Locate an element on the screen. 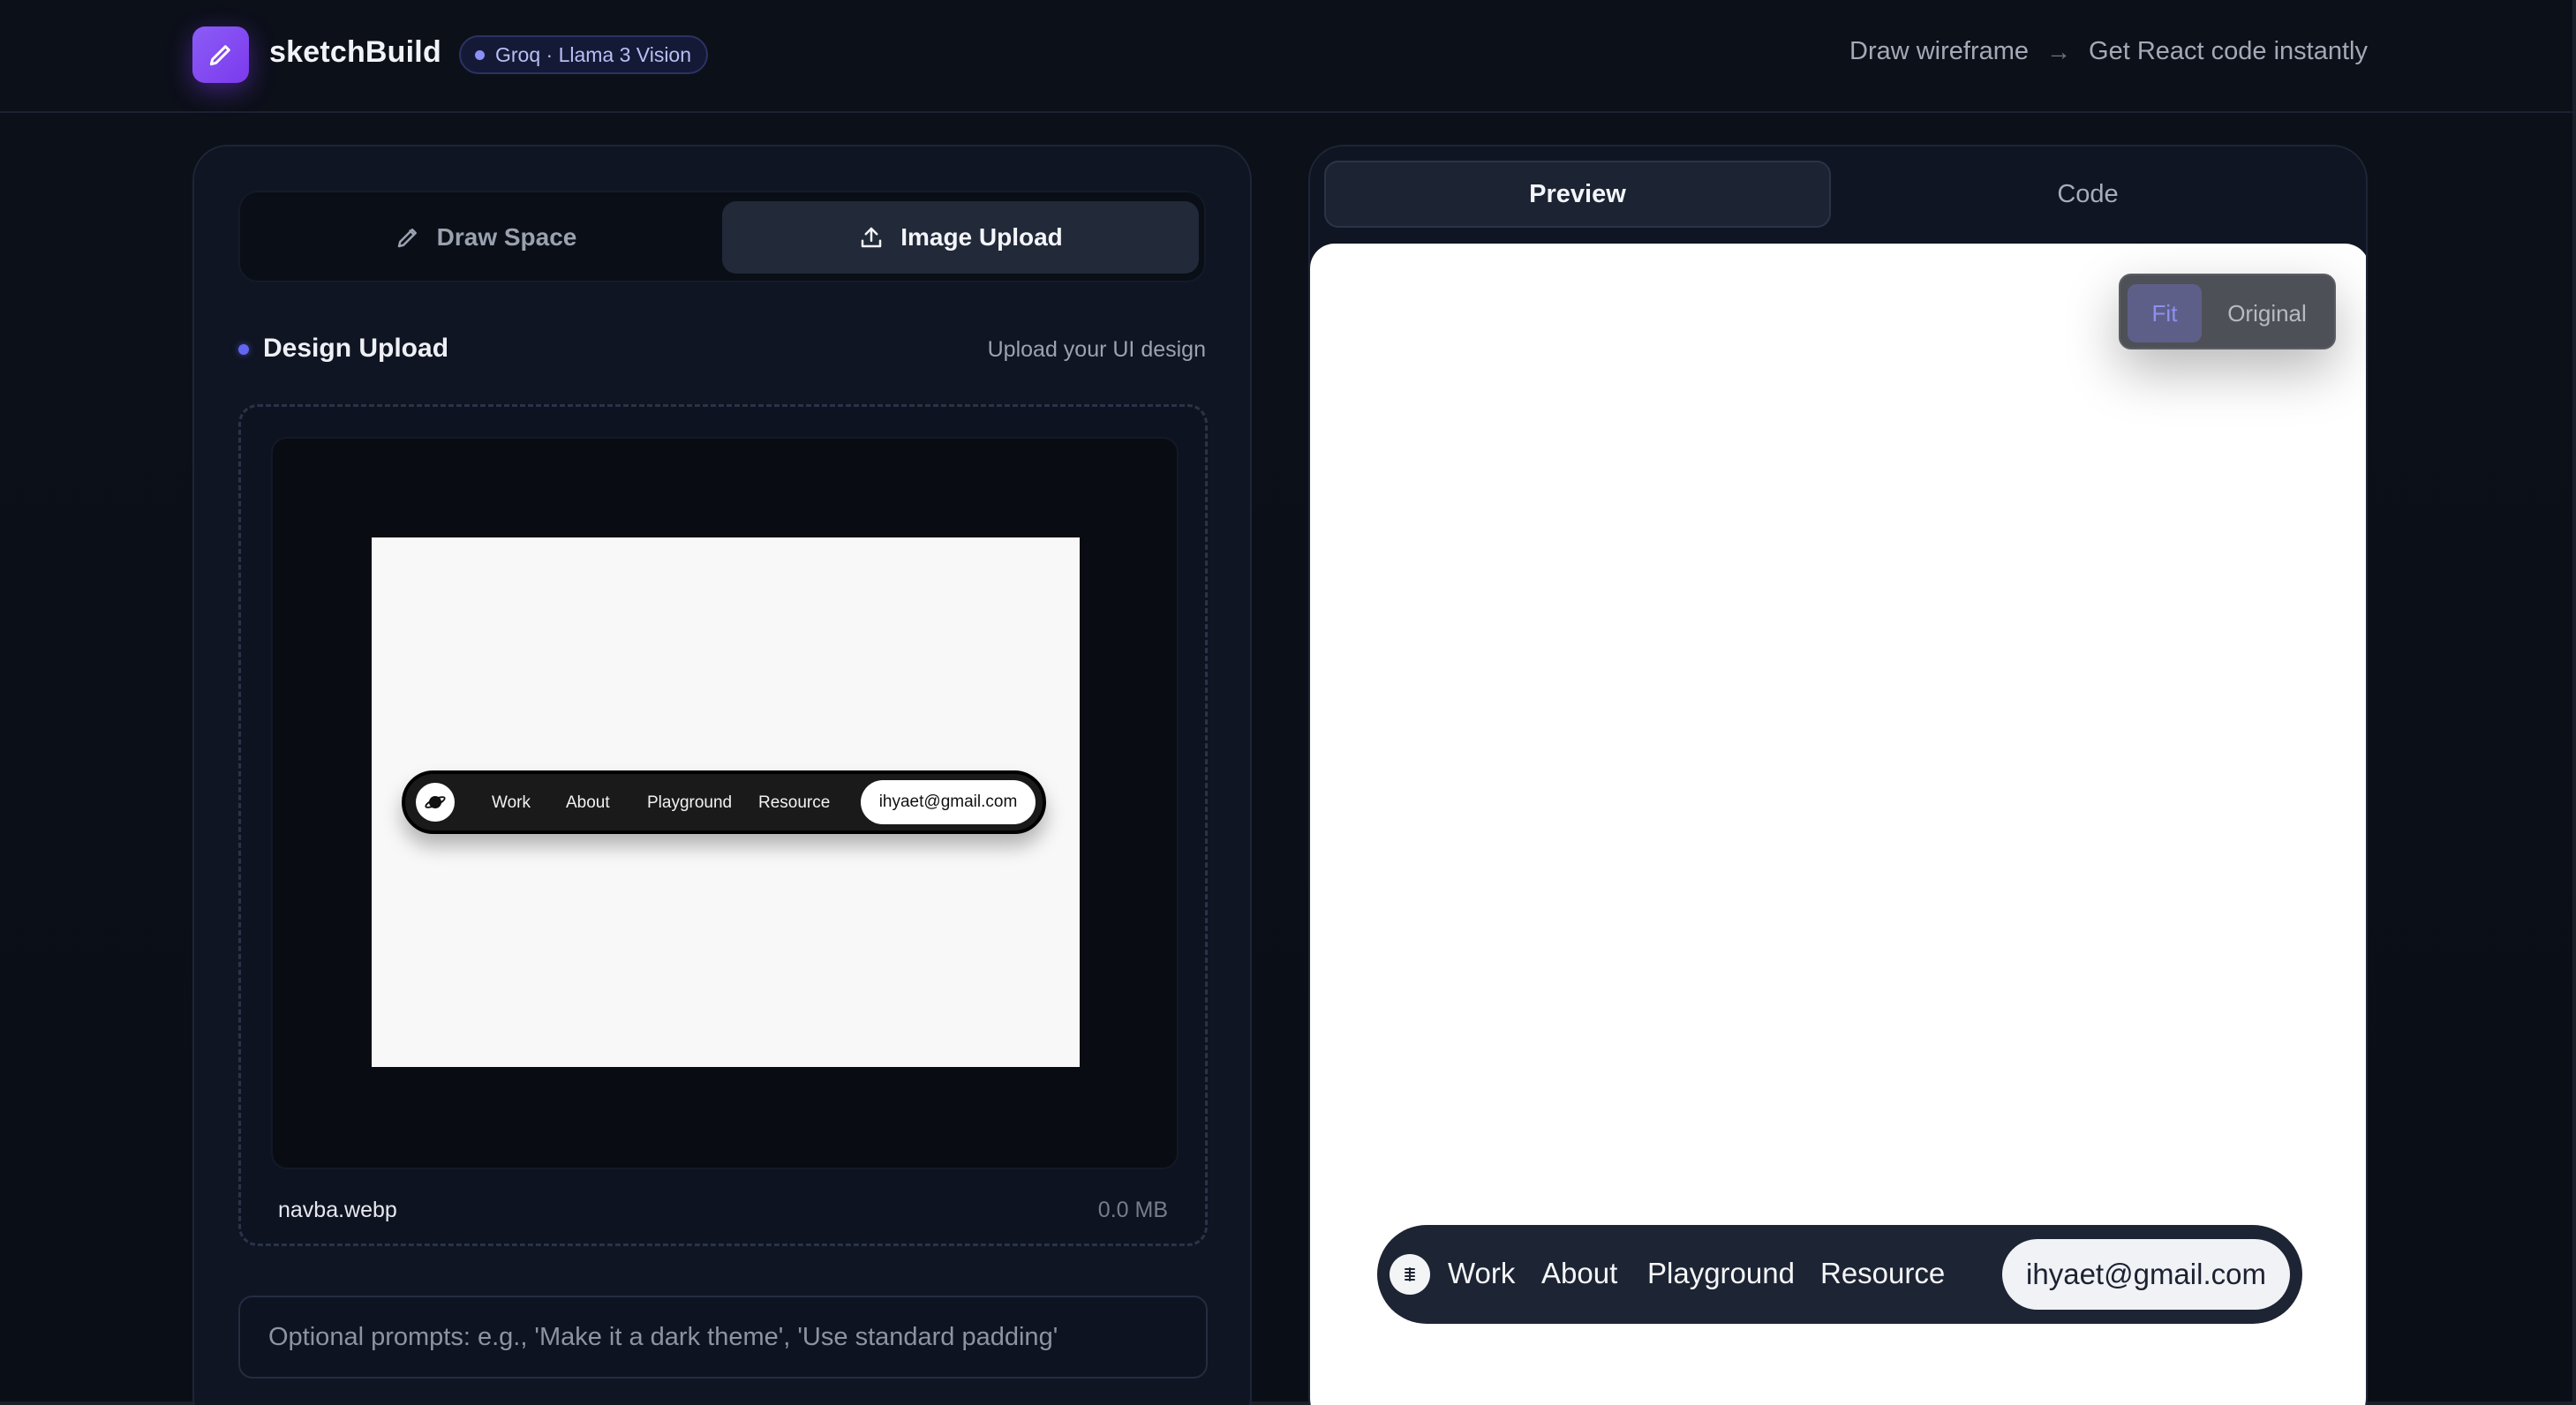 This screenshot has height=1405, width=2576. zoom-fit-button: Fit is located at coordinates (2165, 313).